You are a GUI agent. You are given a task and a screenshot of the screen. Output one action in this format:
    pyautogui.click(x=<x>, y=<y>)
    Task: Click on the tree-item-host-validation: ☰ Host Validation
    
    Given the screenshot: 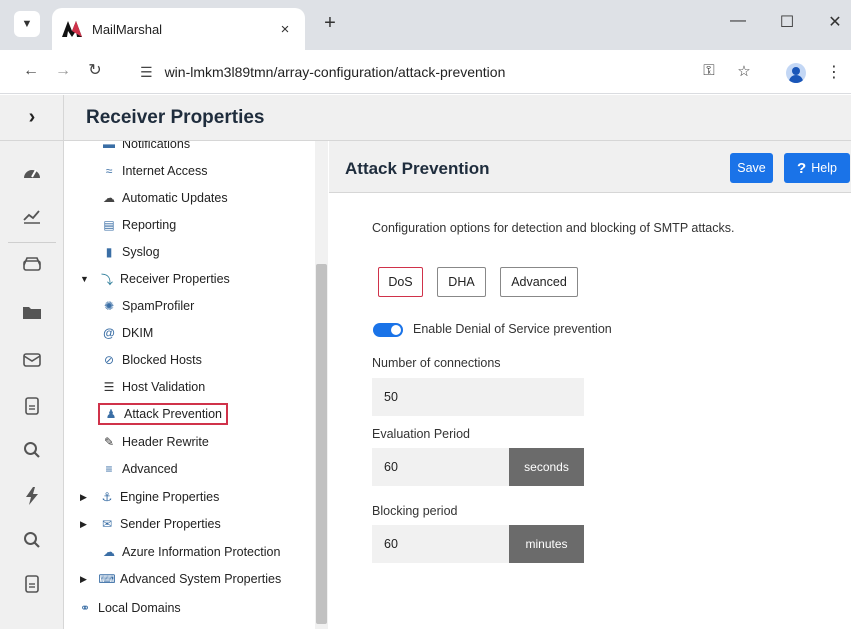 What is the action you would take?
    pyautogui.click(x=154, y=387)
    